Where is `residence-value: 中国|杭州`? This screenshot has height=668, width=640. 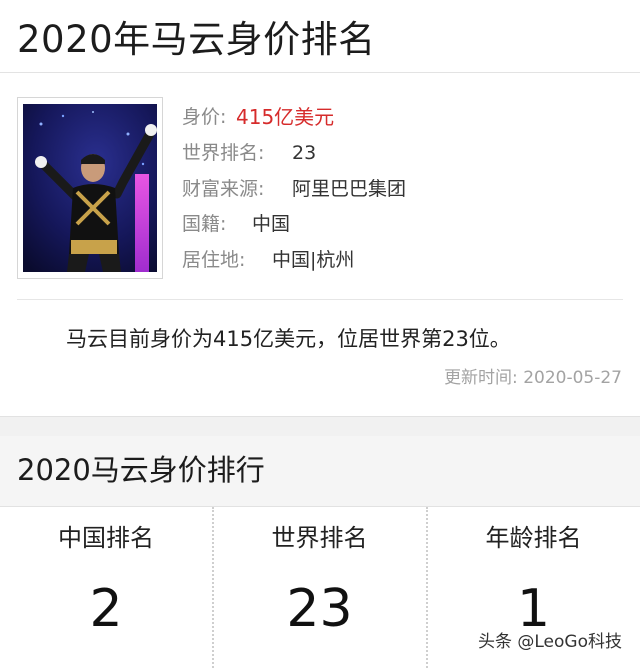
residence-value: 中国|杭州 is located at coordinates (313, 260).